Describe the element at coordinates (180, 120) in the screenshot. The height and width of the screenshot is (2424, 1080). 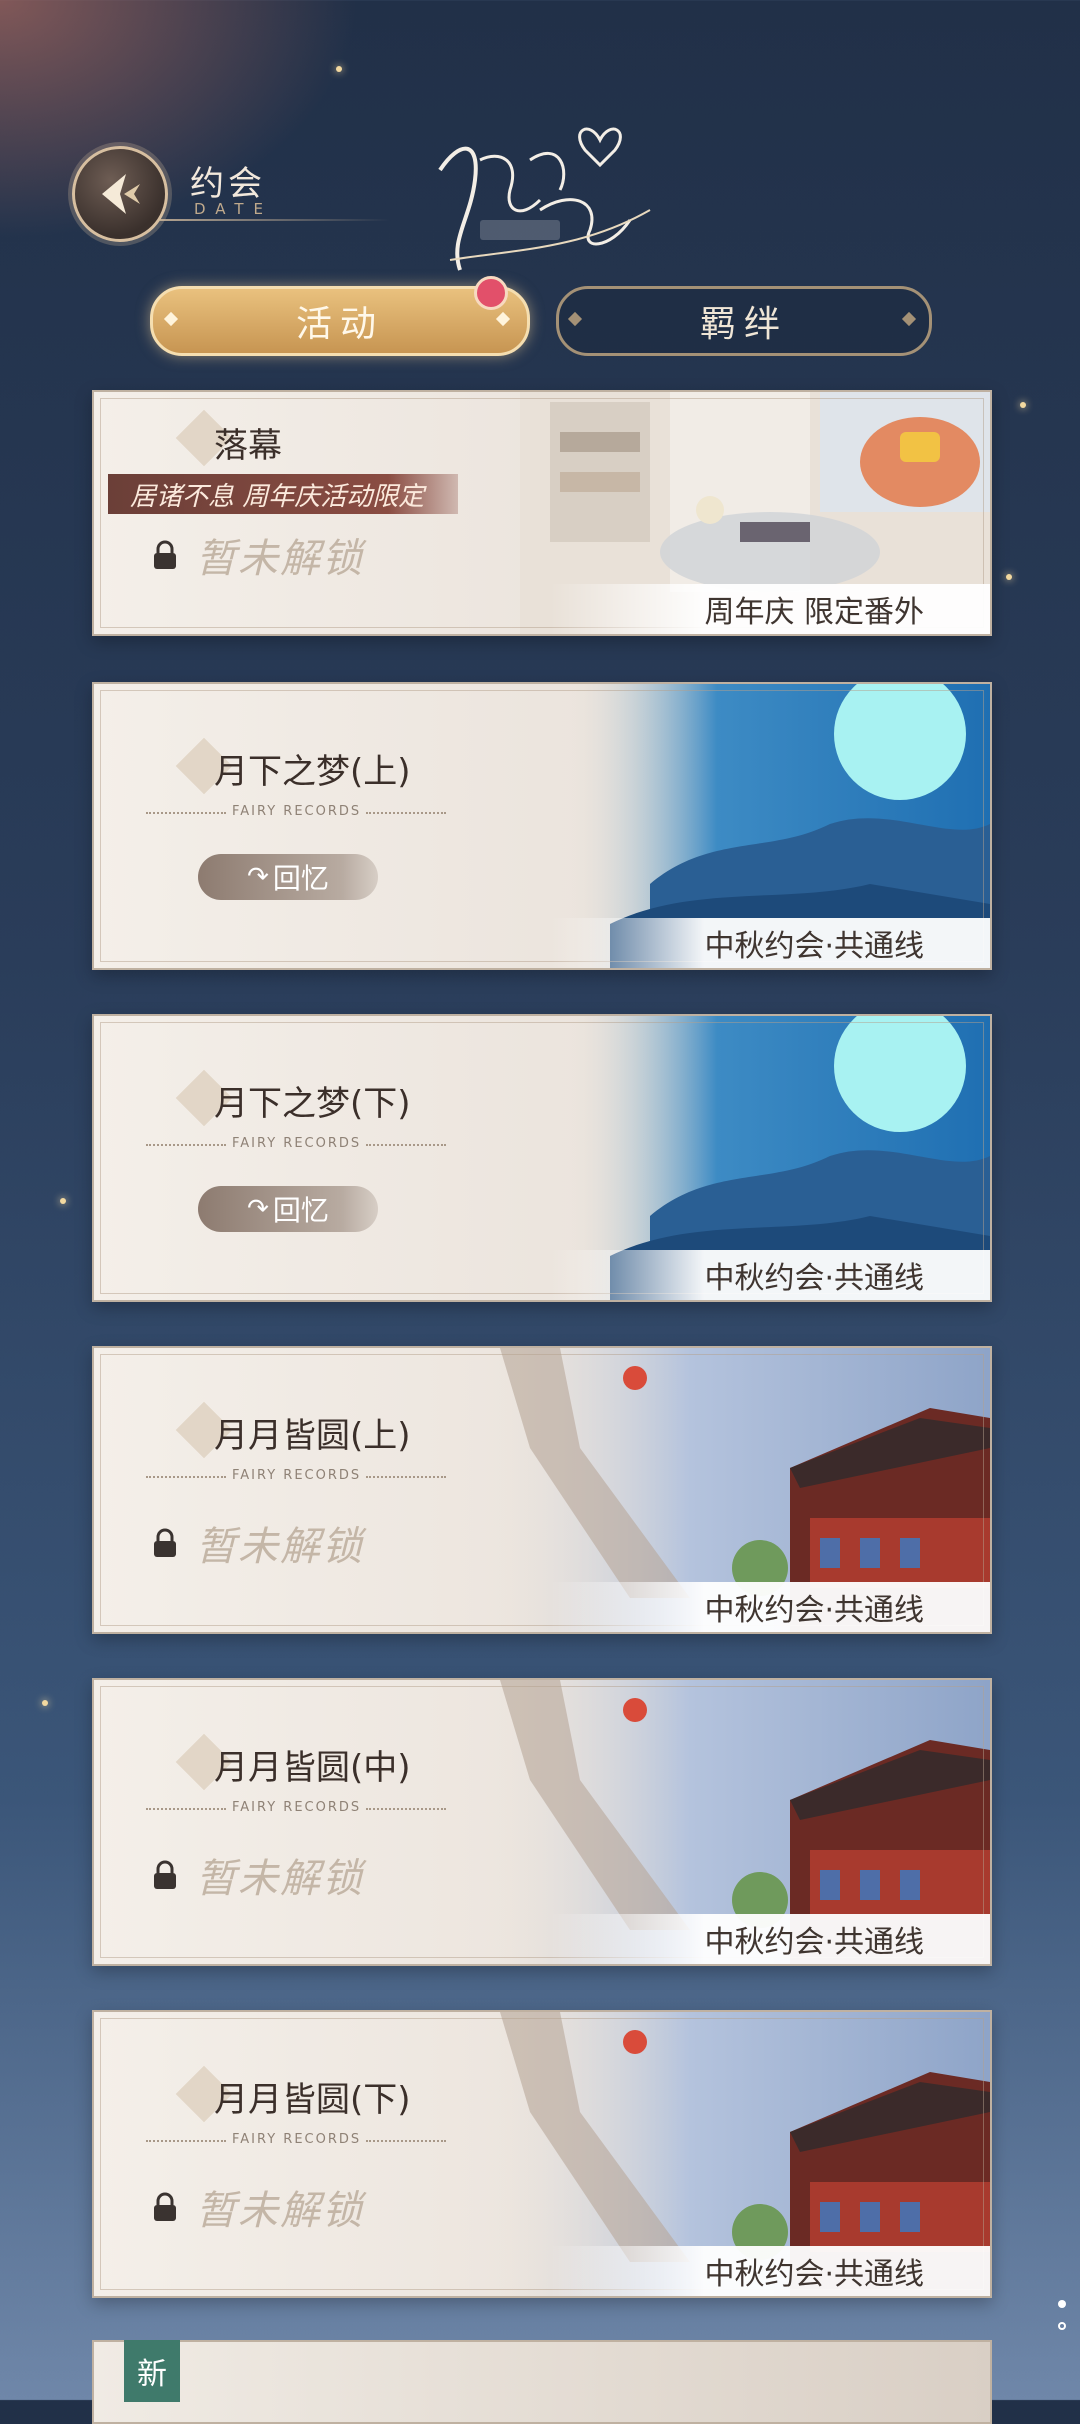
I see `background-glow` at that location.